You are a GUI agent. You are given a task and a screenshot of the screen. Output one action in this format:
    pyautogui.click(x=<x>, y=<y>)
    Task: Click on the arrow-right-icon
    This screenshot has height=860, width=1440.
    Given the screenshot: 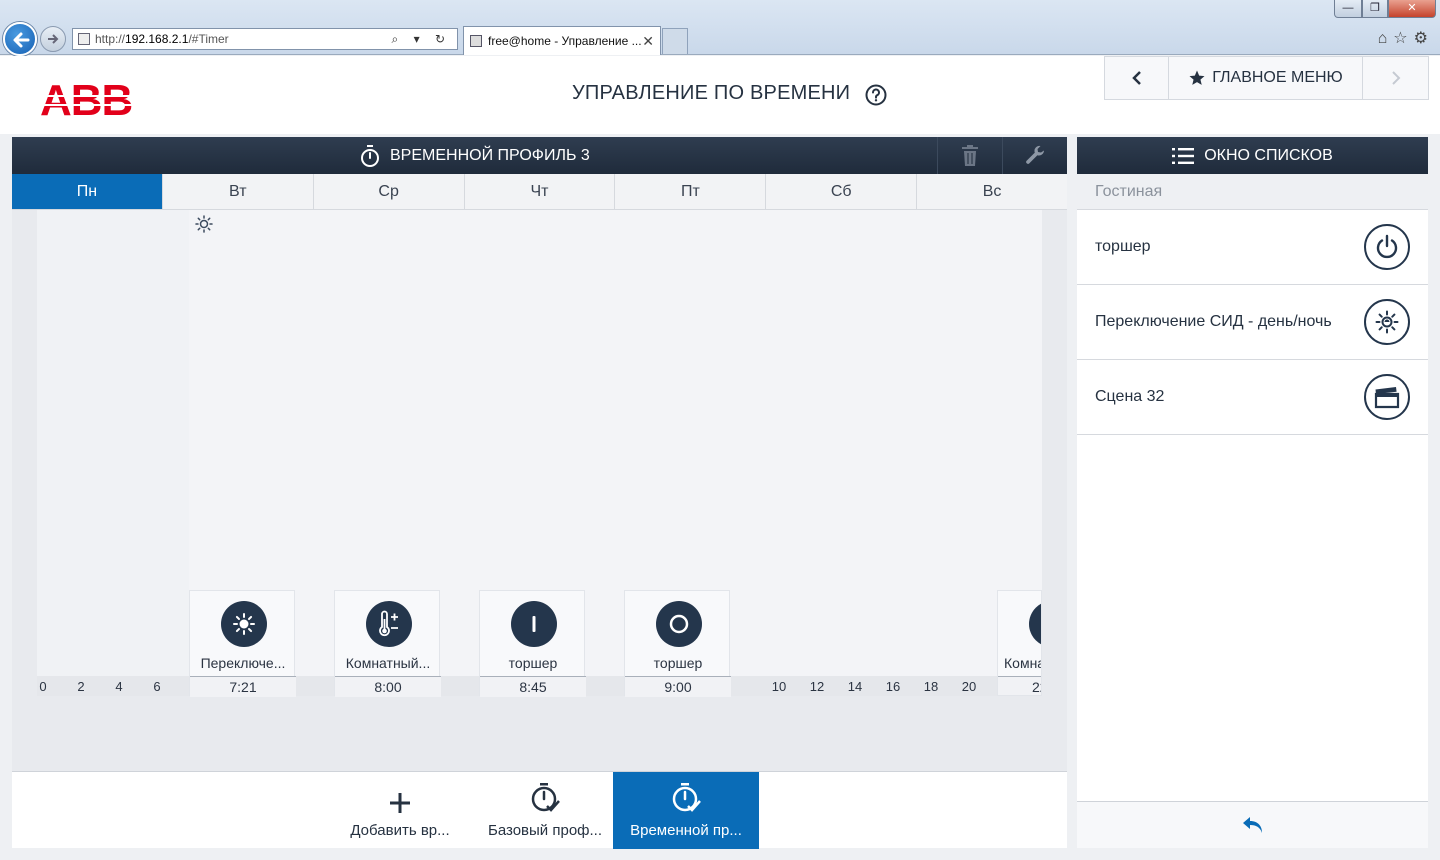 What is the action you would take?
    pyautogui.click(x=53, y=39)
    